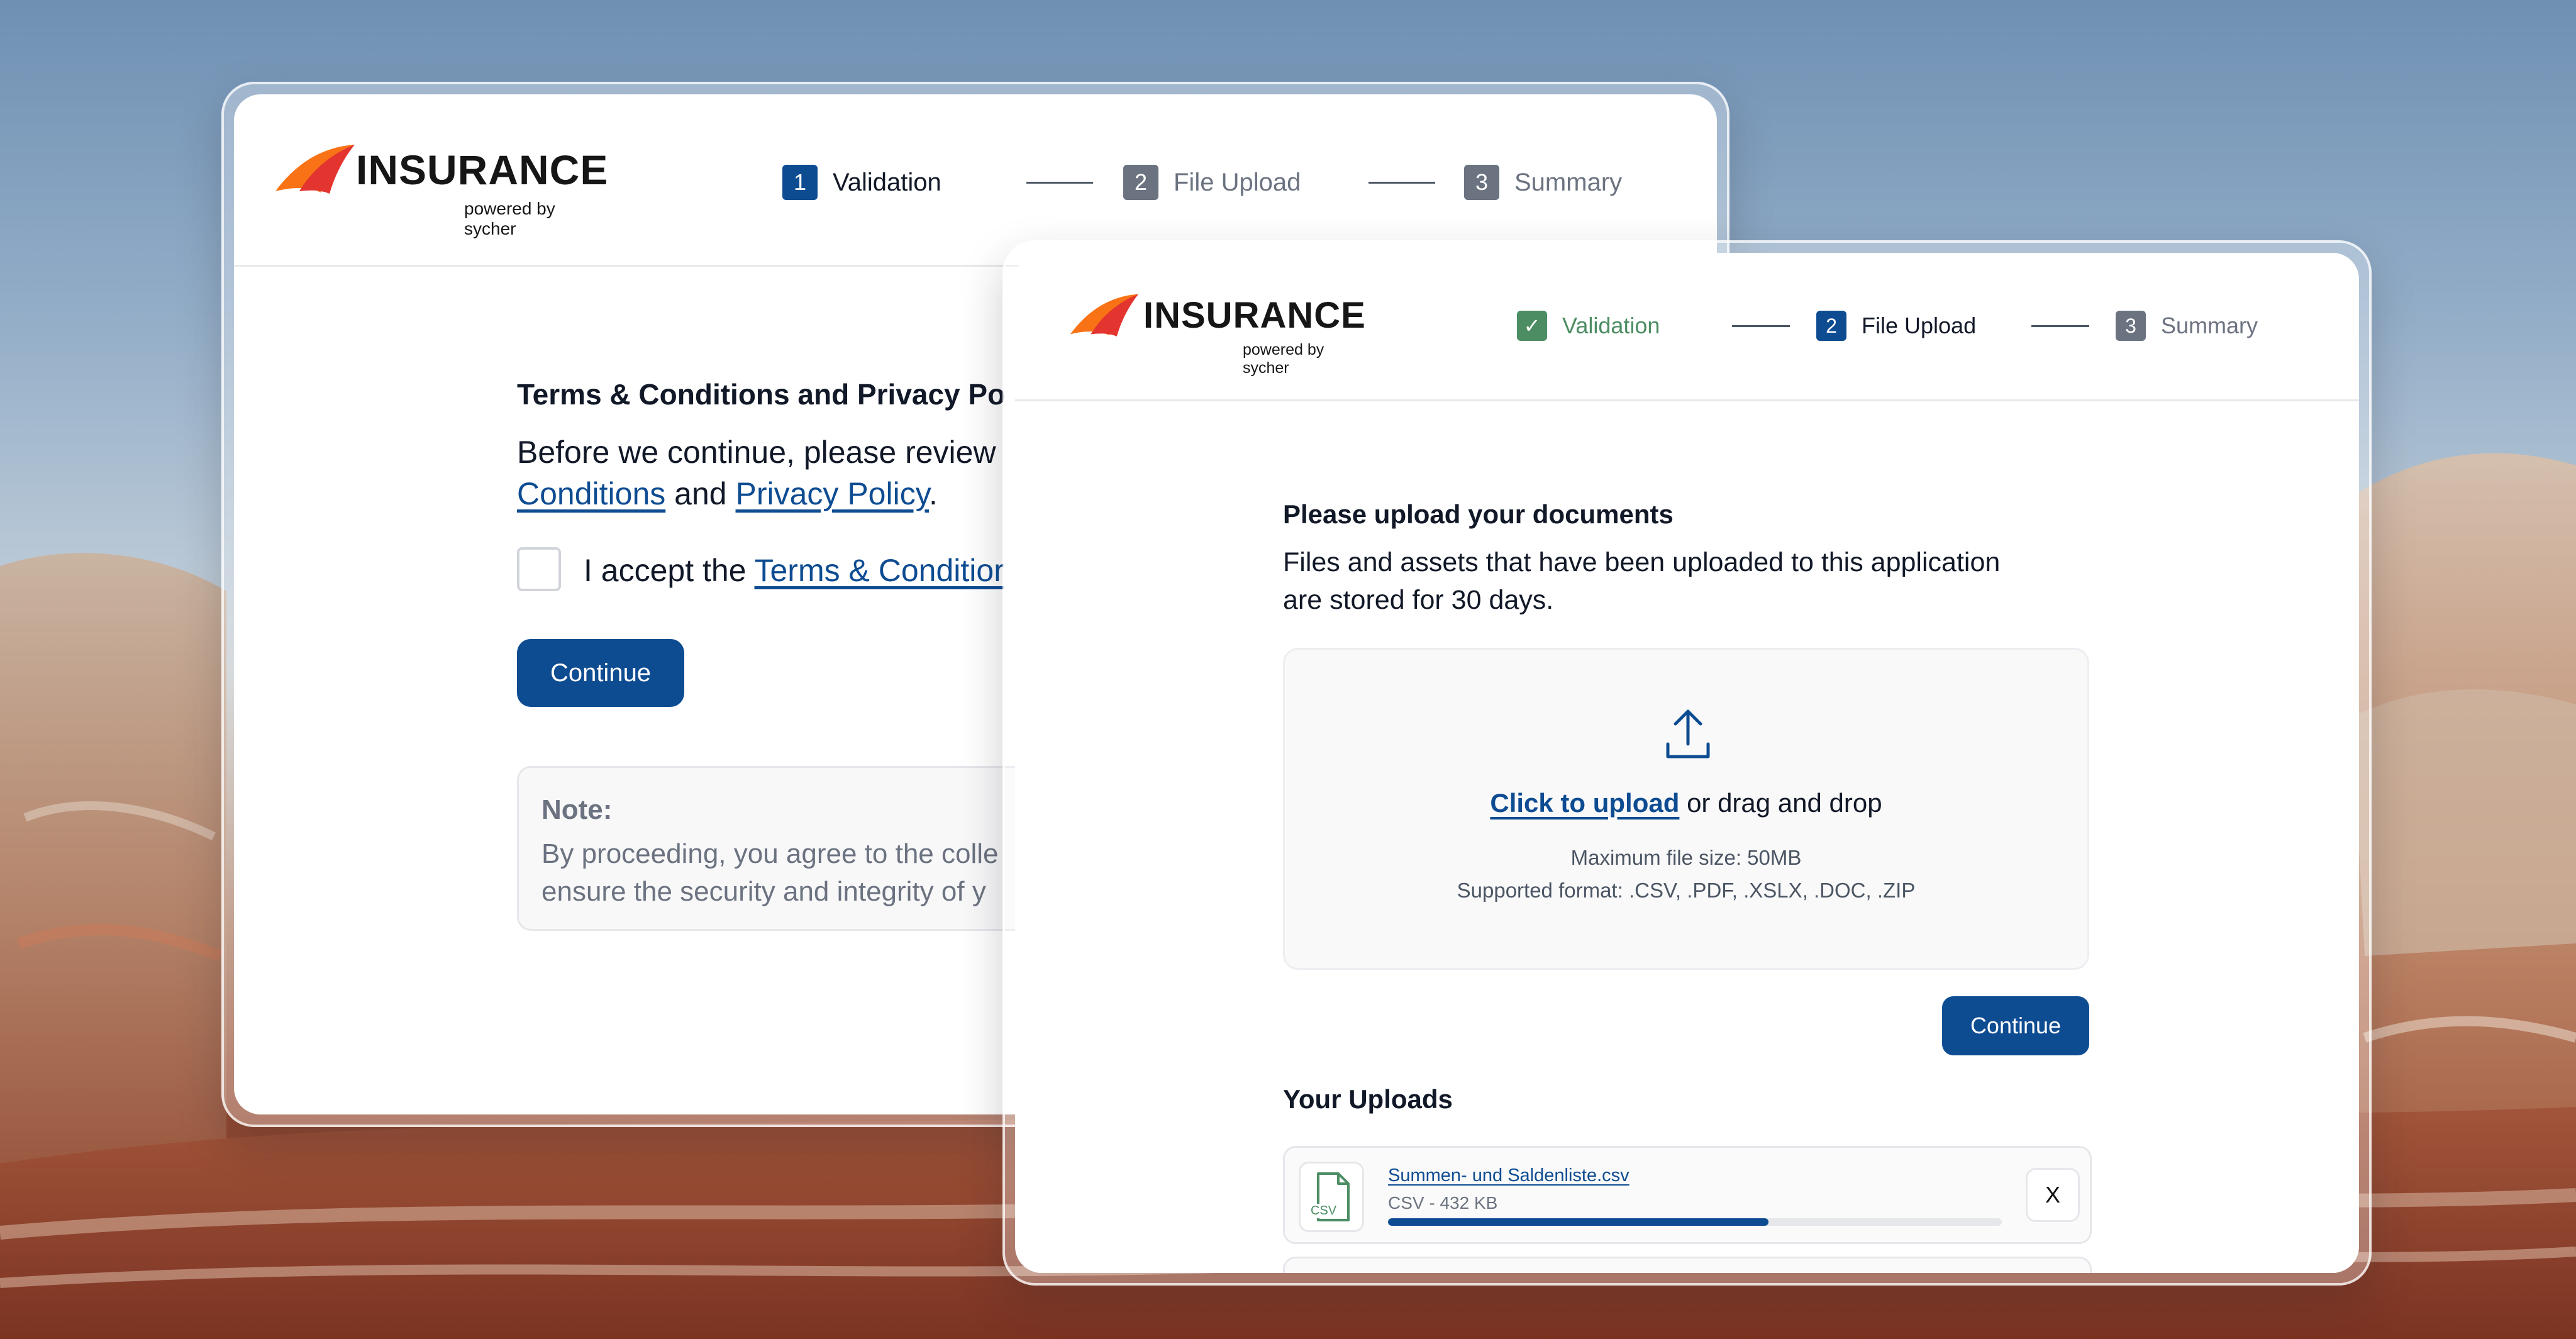 The height and width of the screenshot is (1339, 2576). I want to click on your-uploads-heading: Your Uploads, so click(1368, 1099).